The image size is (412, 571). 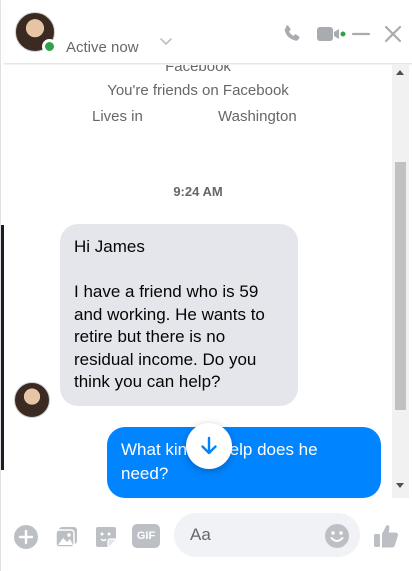 I want to click on composer-bar: GIF, so click(x=208, y=534).